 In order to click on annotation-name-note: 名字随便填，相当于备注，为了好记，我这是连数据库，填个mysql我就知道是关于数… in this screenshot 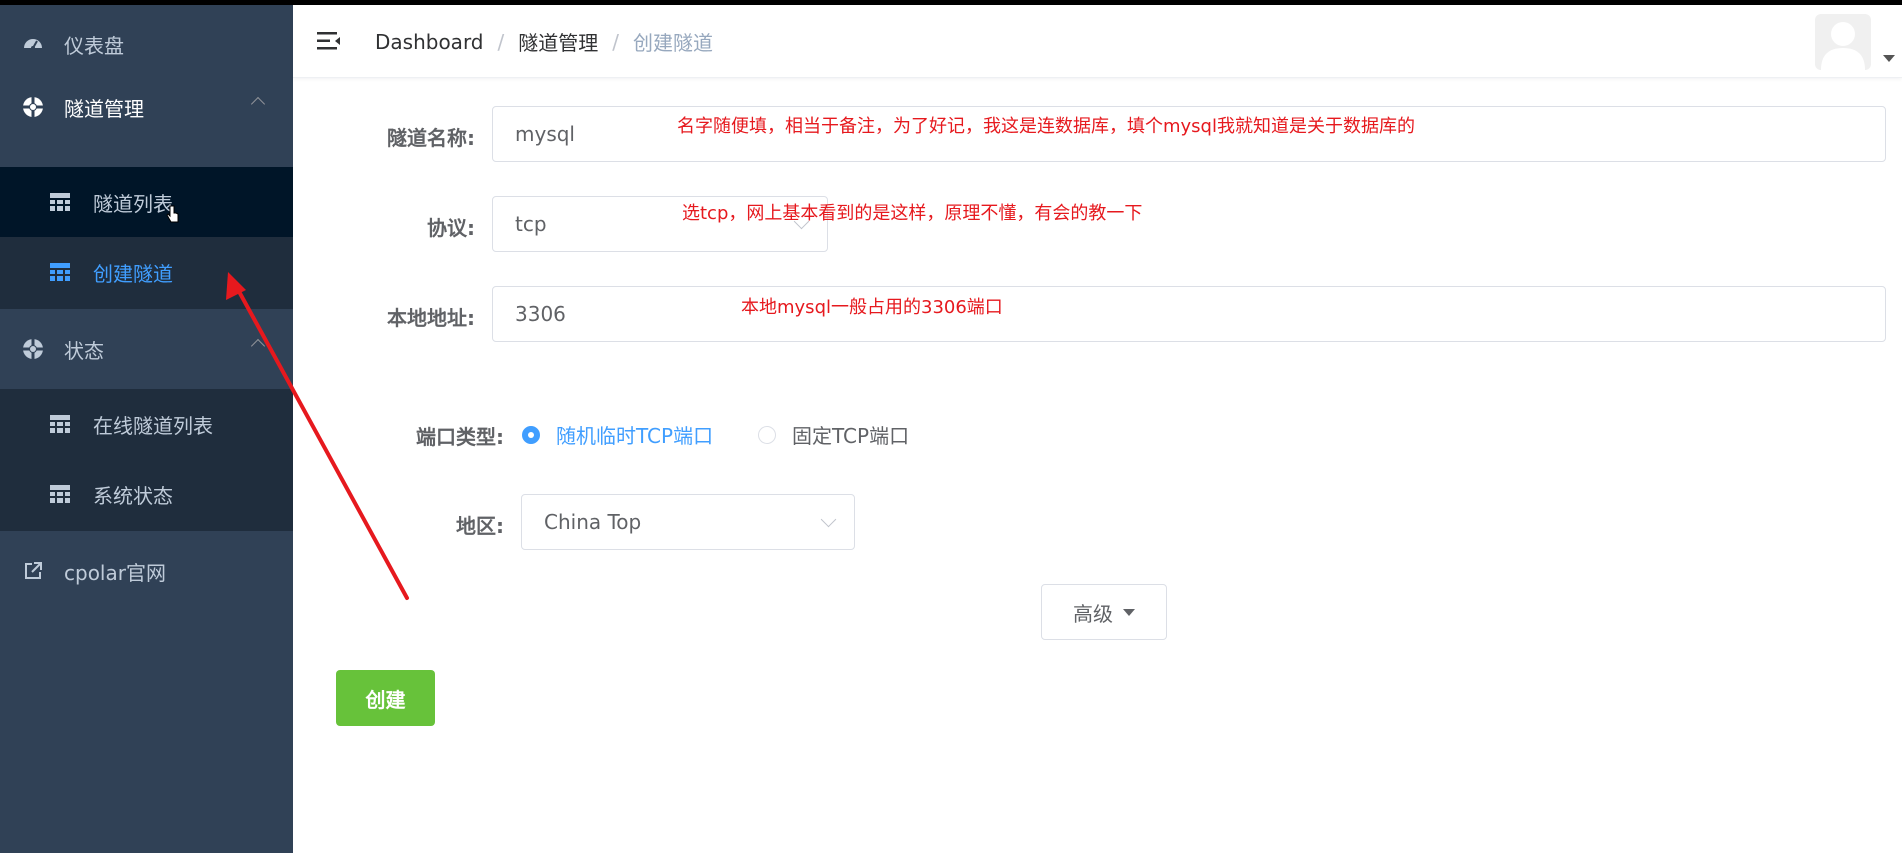, I will do `click(1046, 126)`.